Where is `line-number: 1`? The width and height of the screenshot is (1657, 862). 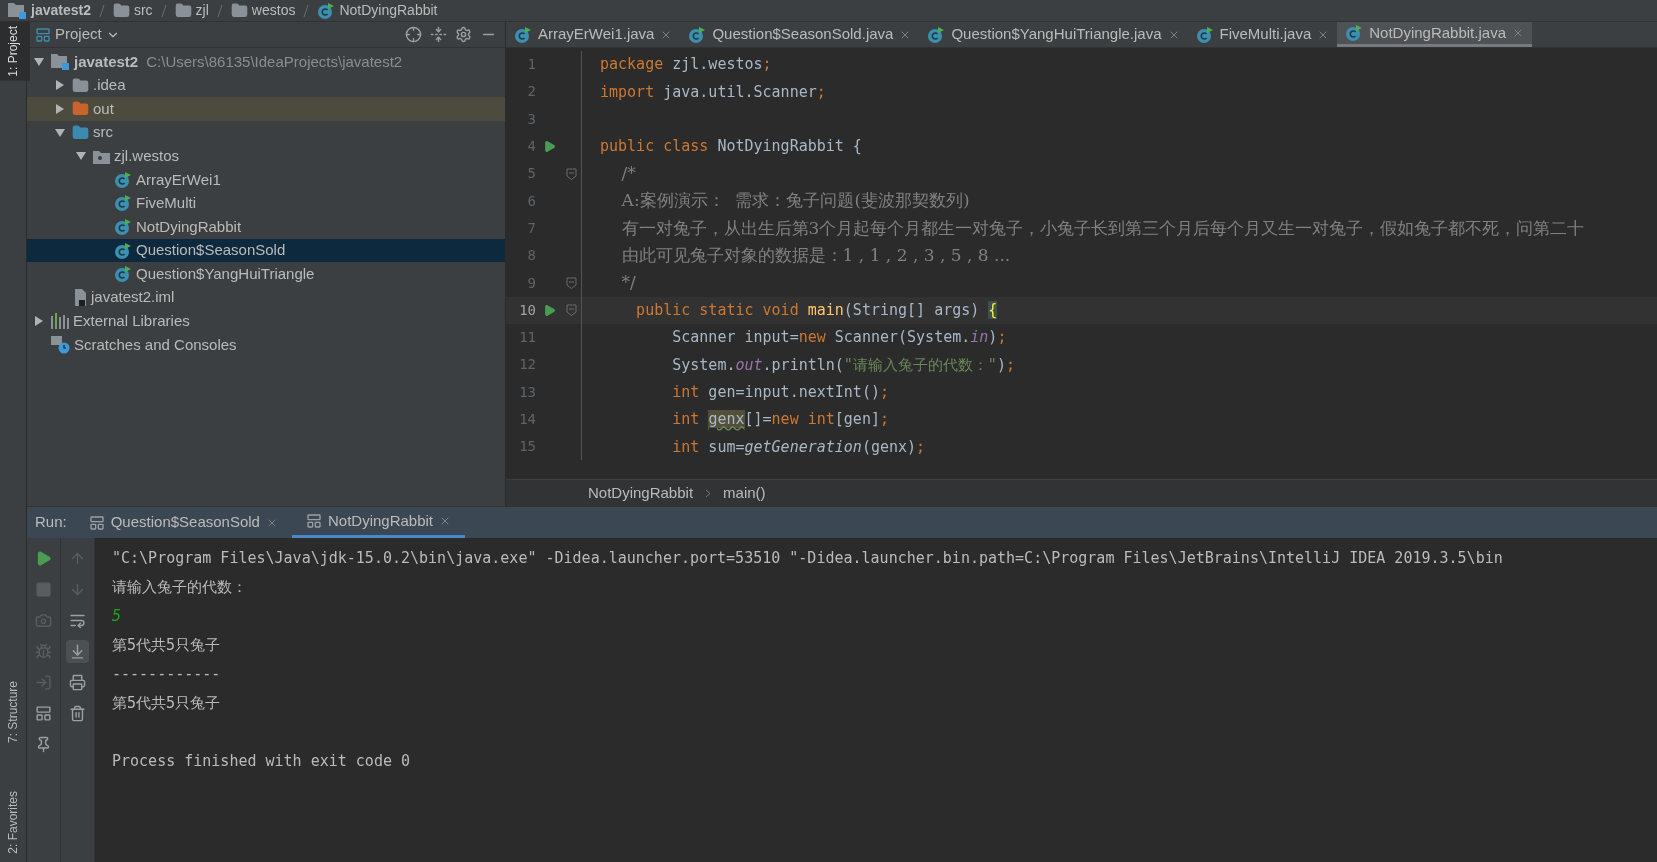
line-number: 1 is located at coordinates (531, 65).